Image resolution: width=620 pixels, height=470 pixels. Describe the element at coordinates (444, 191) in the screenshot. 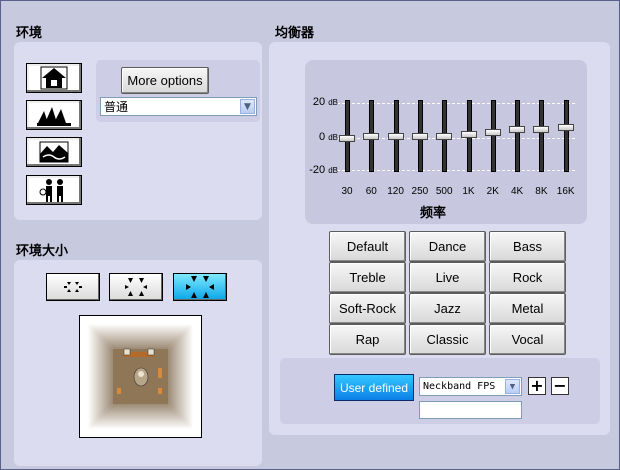

I see `frequency-label: 500` at that location.